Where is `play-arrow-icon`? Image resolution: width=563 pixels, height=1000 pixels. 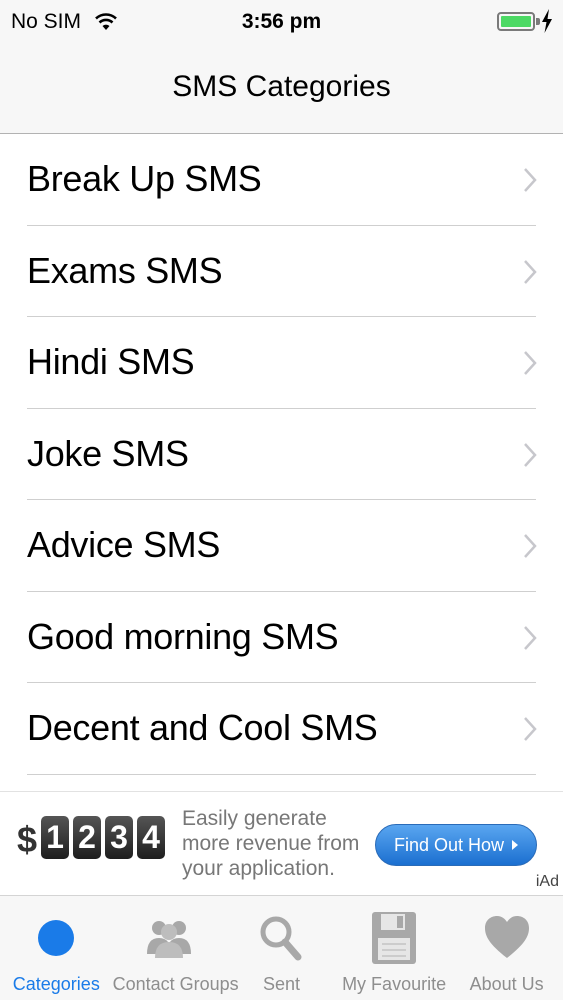
play-arrow-icon is located at coordinates (515, 845).